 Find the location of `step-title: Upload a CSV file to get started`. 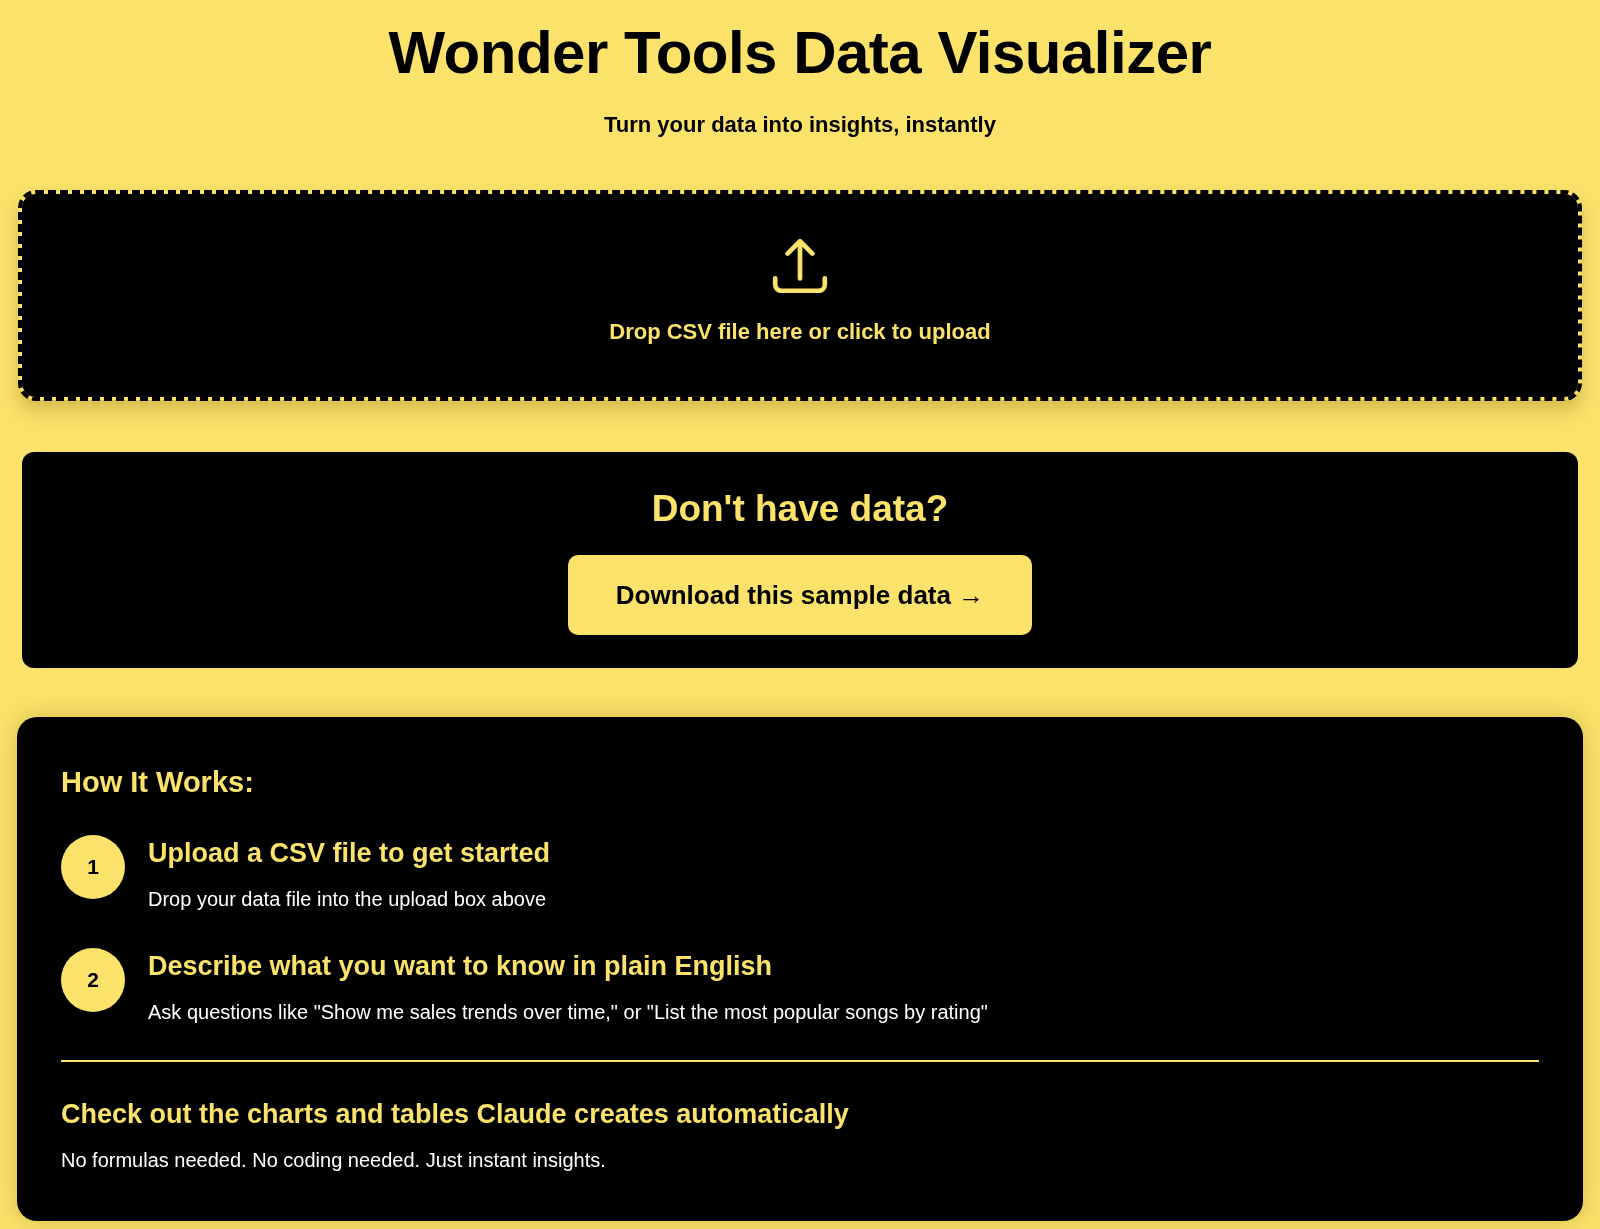

step-title: Upload a CSV file to get started is located at coordinates (349, 853).